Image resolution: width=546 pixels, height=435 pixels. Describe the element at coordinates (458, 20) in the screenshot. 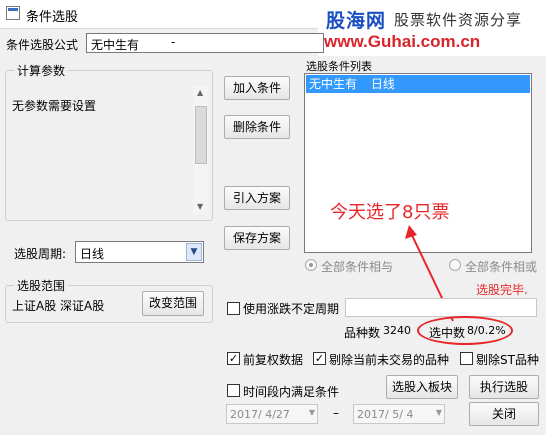

I see `watermark-slogan: 股票软件资源分享` at that location.